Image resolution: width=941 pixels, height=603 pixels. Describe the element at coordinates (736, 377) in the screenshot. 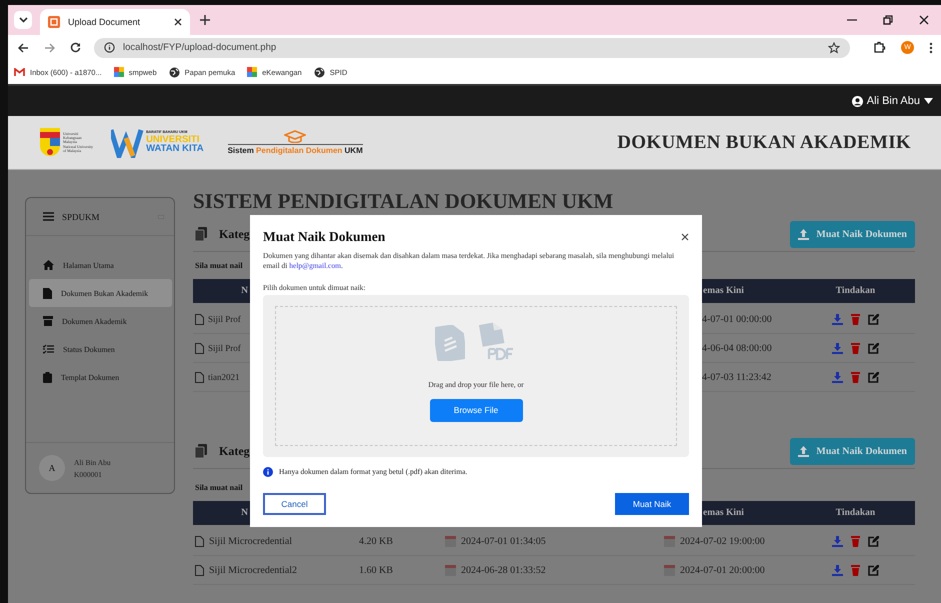

I see `table-cell-text: 4-07-03 11:23:42` at that location.